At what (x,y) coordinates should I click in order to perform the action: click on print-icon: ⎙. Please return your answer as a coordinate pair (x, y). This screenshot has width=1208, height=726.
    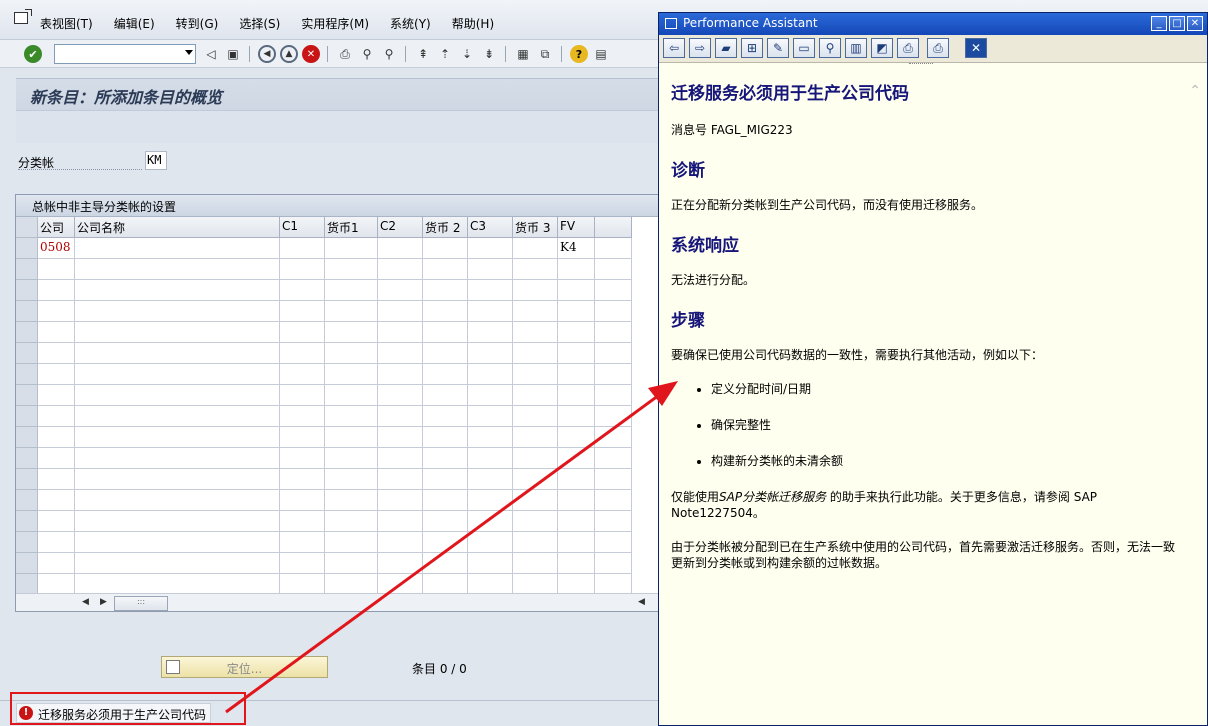
    Looking at the image, I should click on (345, 54).